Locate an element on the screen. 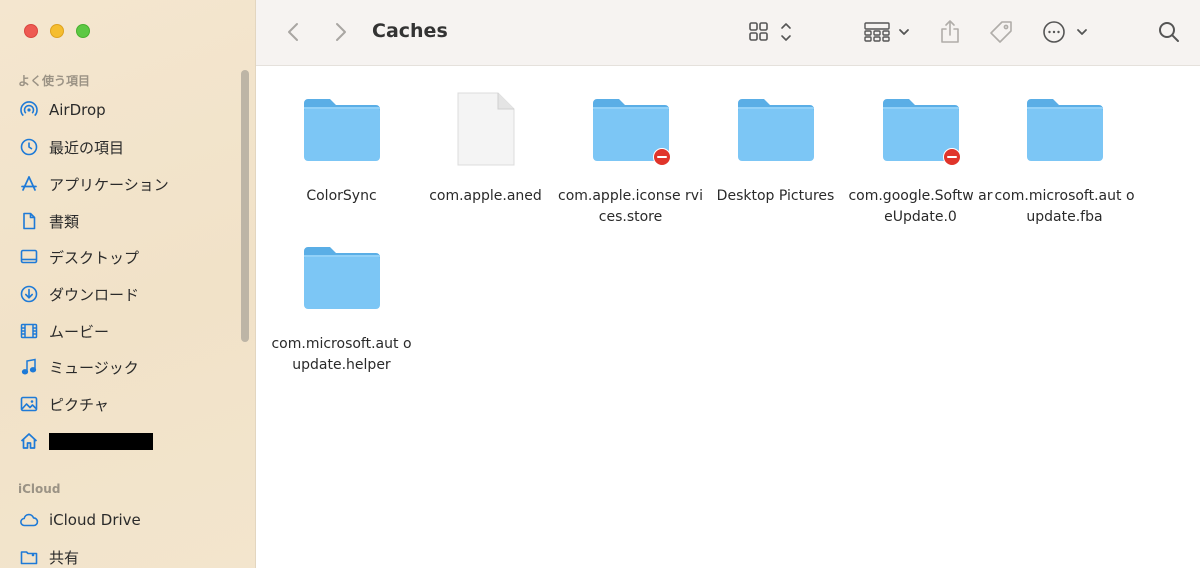  chevron-left-icon is located at coordinates (293, 32).